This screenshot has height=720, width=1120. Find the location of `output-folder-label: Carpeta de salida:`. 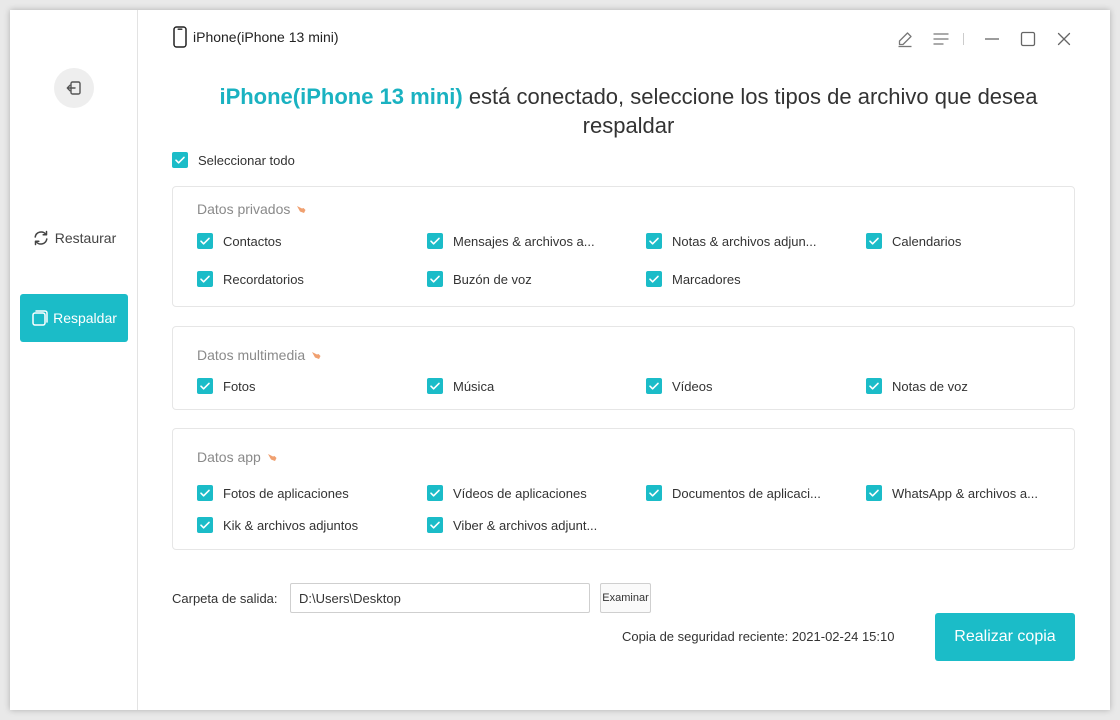

output-folder-label: Carpeta de salida: is located at coordinates (225, 598).